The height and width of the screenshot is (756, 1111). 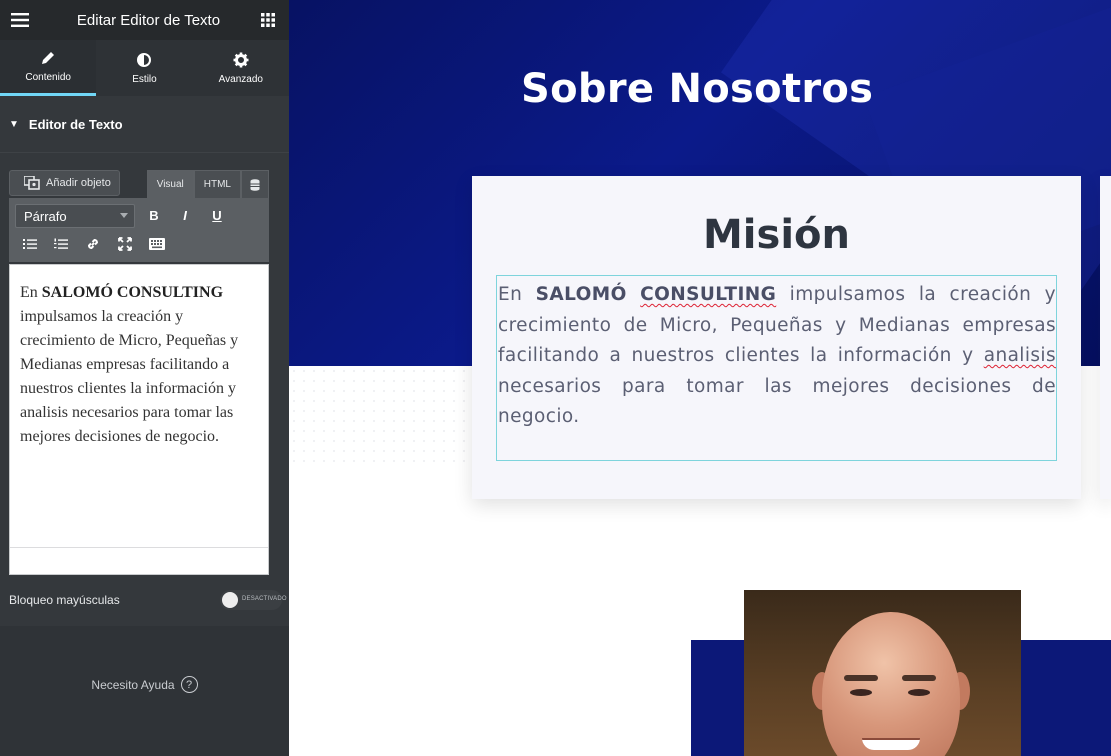 What do you see at coordinates (241, 59) in the screenshot?
I see `gear-icon` at bounding box center [241, 59].